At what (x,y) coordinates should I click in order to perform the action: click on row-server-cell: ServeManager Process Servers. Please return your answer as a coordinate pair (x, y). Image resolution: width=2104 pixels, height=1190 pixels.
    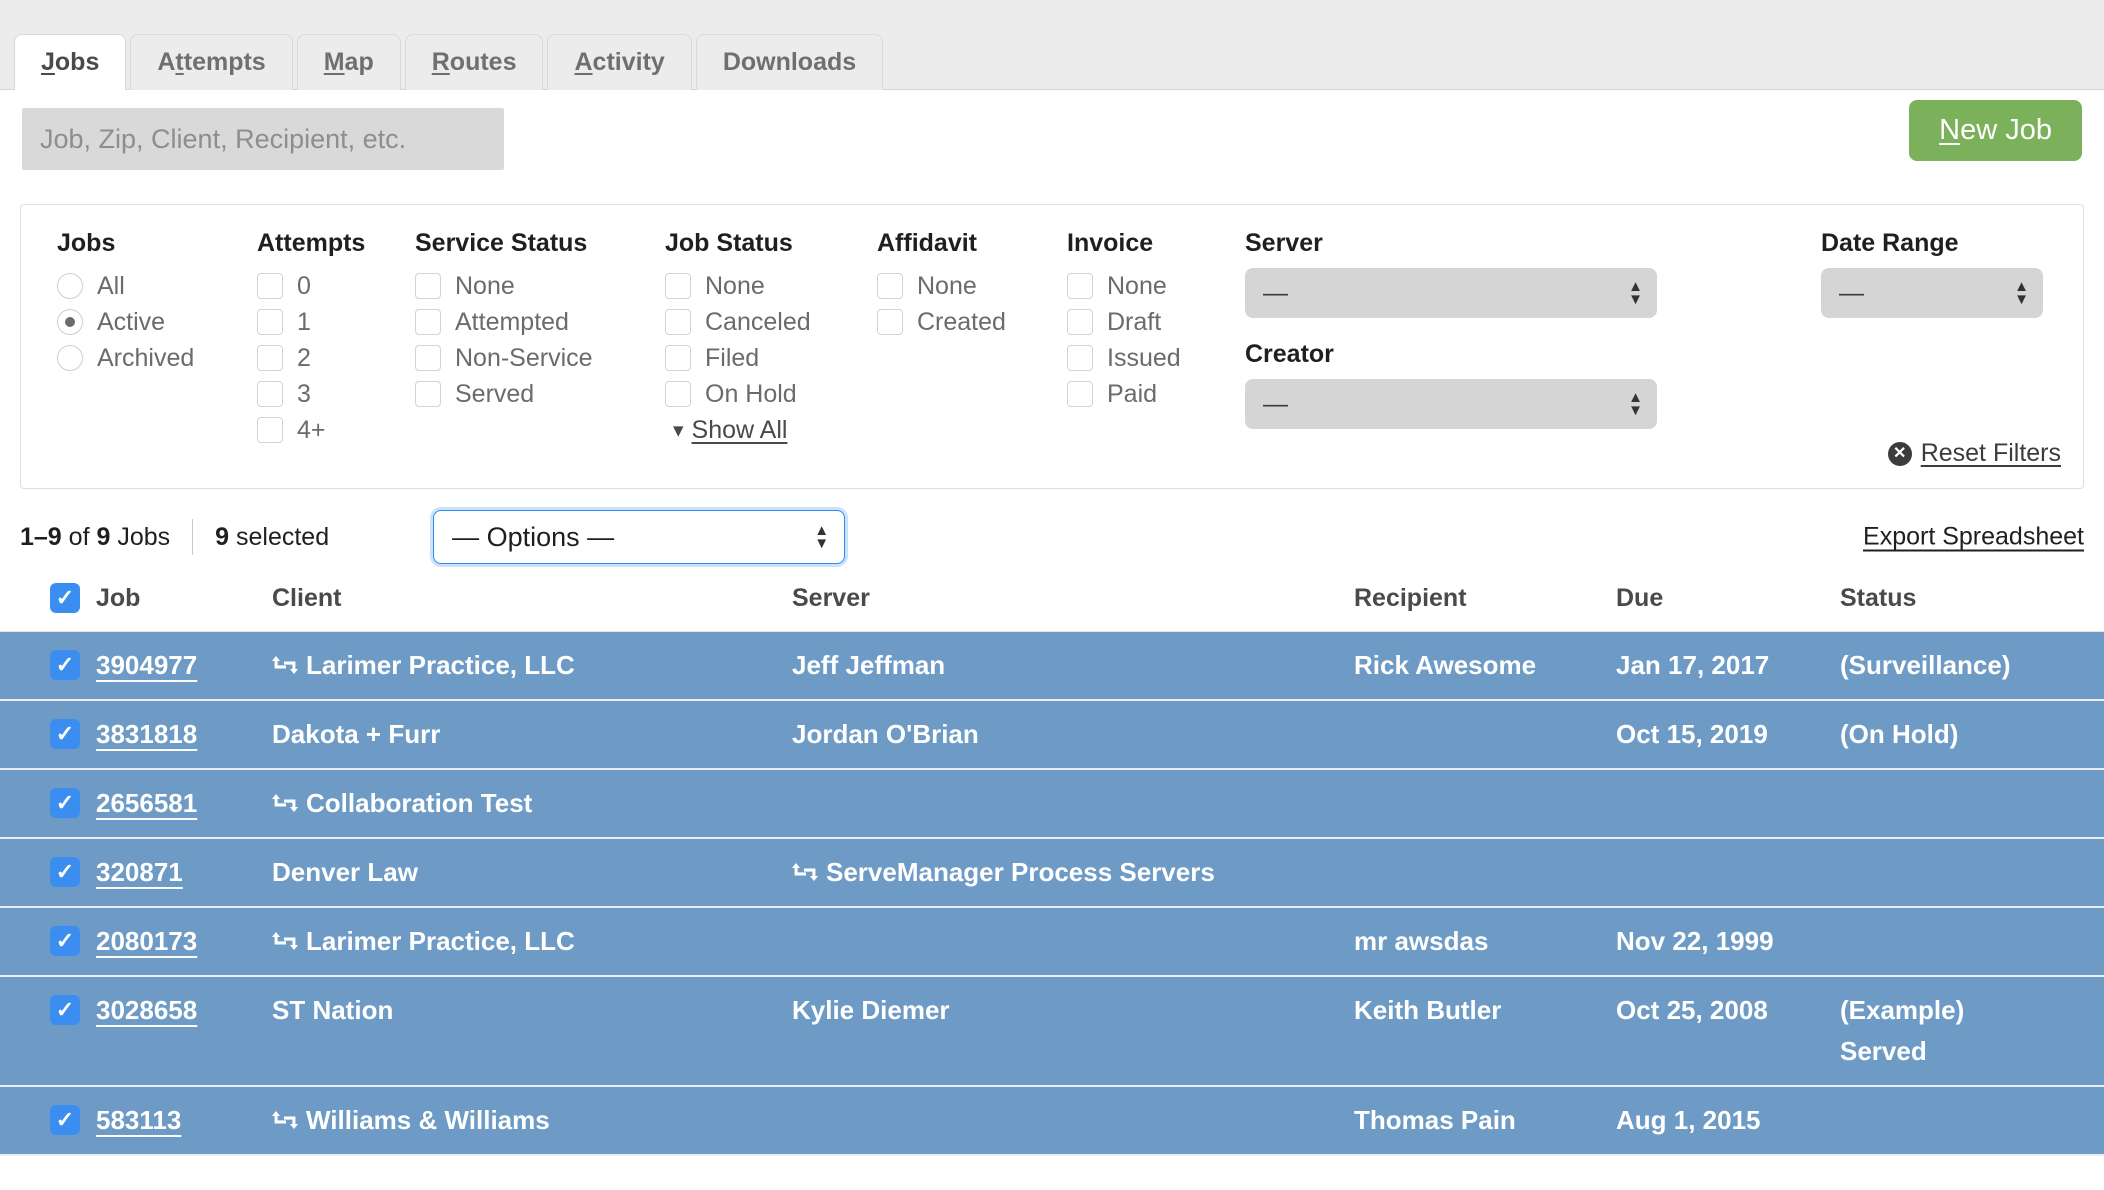
    Looking at the image, I should click on (1073, 872).